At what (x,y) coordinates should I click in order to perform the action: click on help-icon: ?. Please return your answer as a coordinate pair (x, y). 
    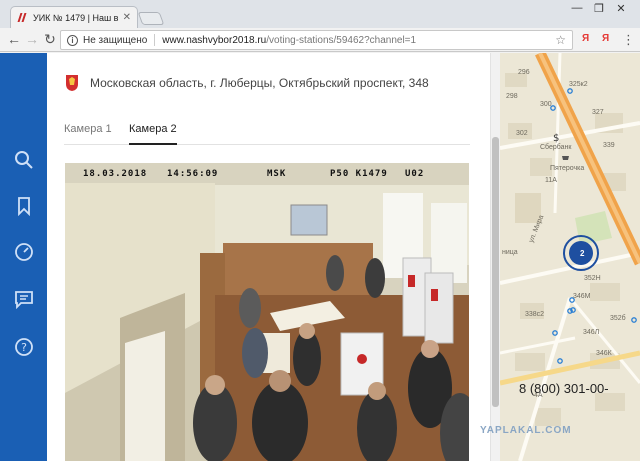
    Looking at the image, I should click on (24, 347).